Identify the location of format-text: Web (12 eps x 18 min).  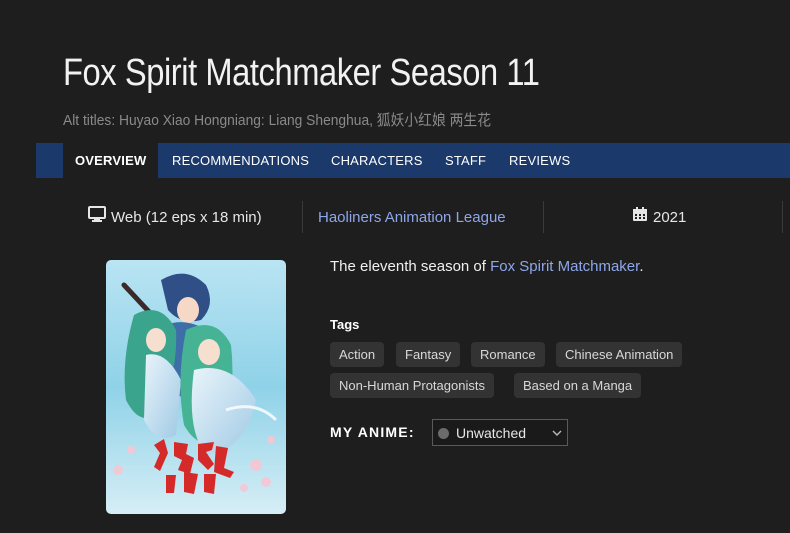
(186, 217).